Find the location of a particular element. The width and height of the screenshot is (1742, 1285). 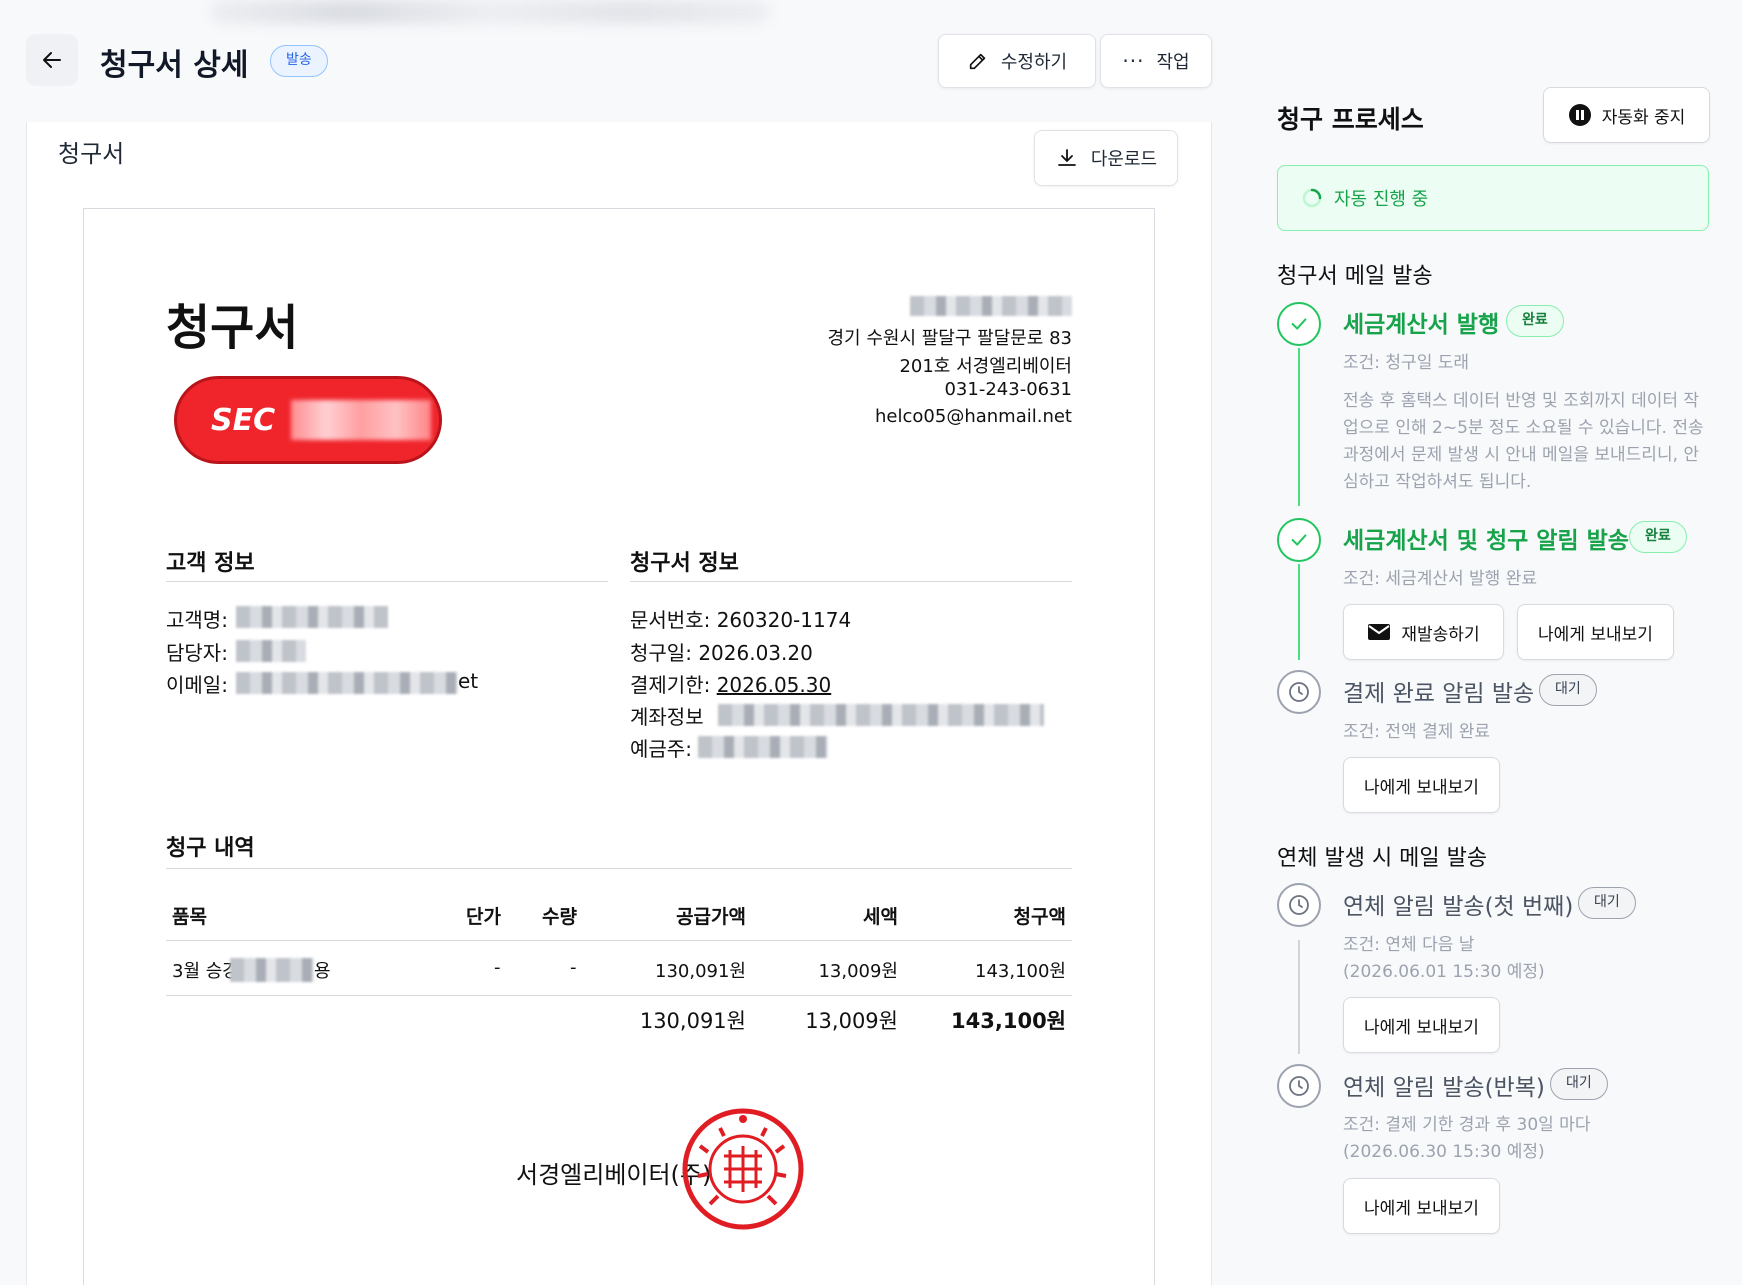

company-phone: 031-243-0631 is located at coordinates (1008, 389).